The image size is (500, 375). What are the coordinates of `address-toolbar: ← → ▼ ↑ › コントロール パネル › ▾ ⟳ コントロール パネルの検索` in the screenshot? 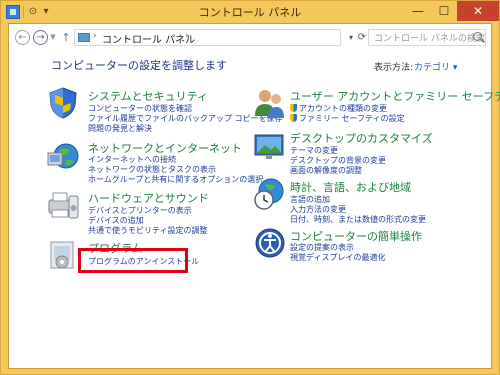 It's located at (250, 39).